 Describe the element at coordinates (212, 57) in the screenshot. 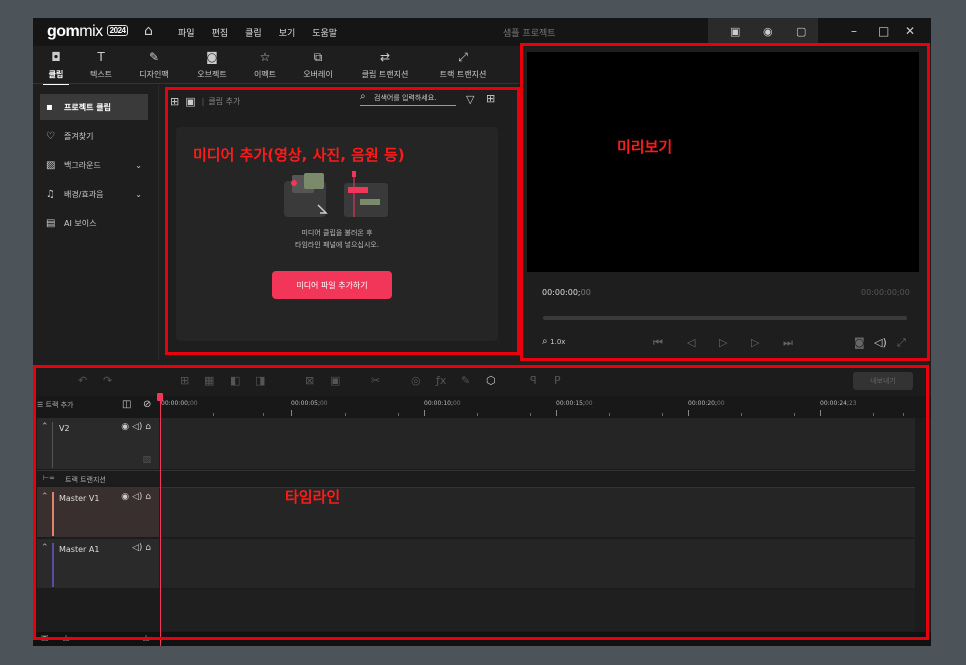

I see `object-icon: ◙` at that location.